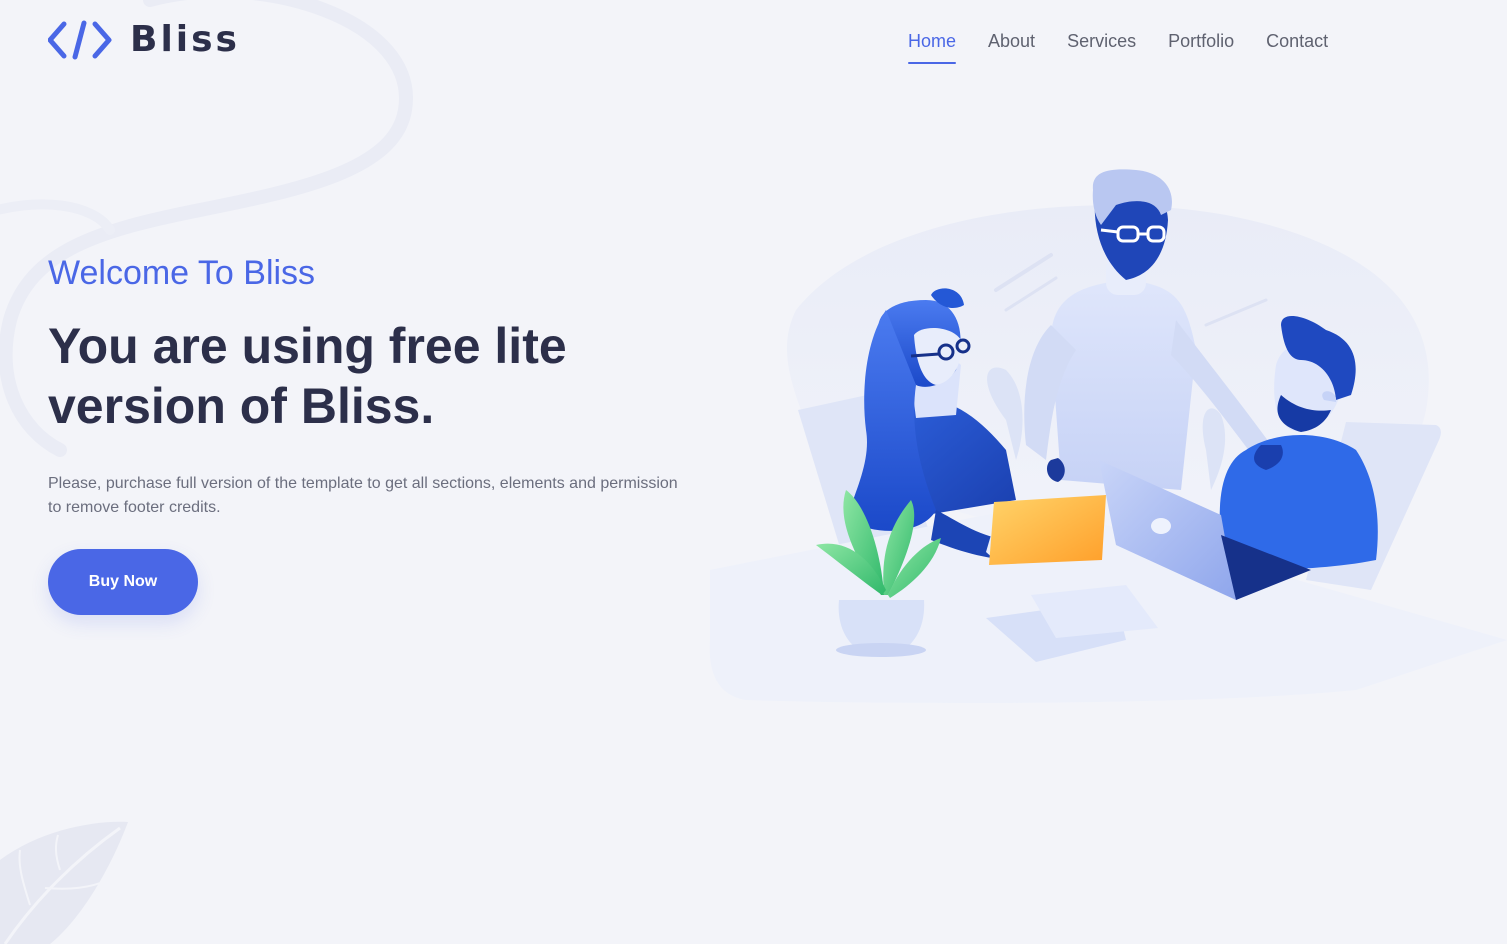  I want to click on brand-logo: Bliss, so click(144, 40).